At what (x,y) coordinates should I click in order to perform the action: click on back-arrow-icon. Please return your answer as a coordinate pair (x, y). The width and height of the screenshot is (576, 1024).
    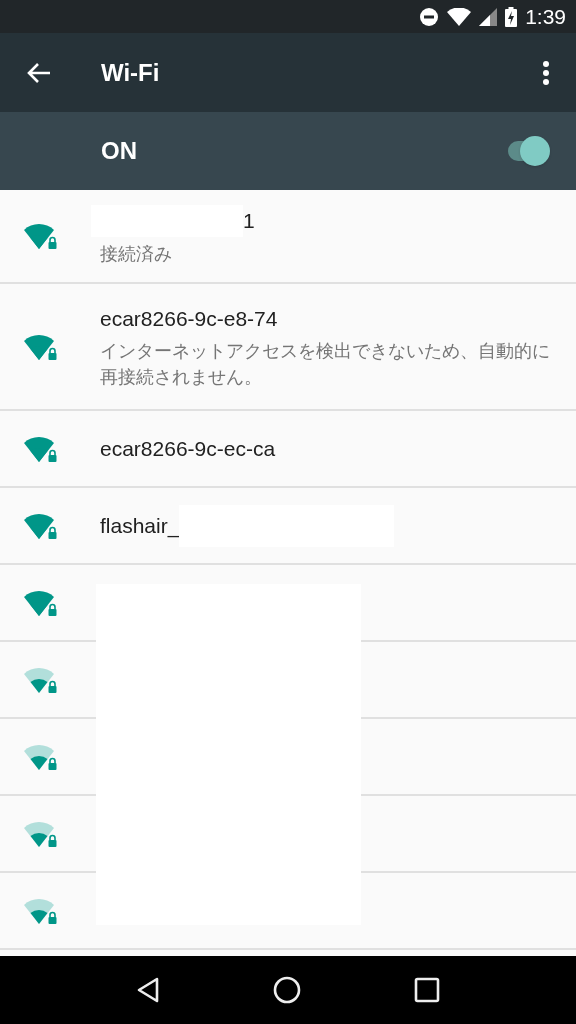
    Looking at the image, I should click on (39, 72).